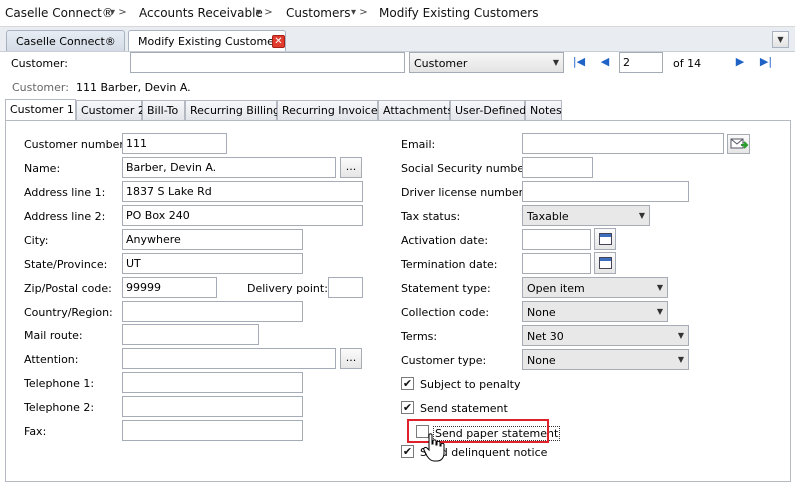  What do you see at coordinates (486, 62) in the screenshot?
I see `search-by-select: Customer ▼` at bounding box center [486, 62].